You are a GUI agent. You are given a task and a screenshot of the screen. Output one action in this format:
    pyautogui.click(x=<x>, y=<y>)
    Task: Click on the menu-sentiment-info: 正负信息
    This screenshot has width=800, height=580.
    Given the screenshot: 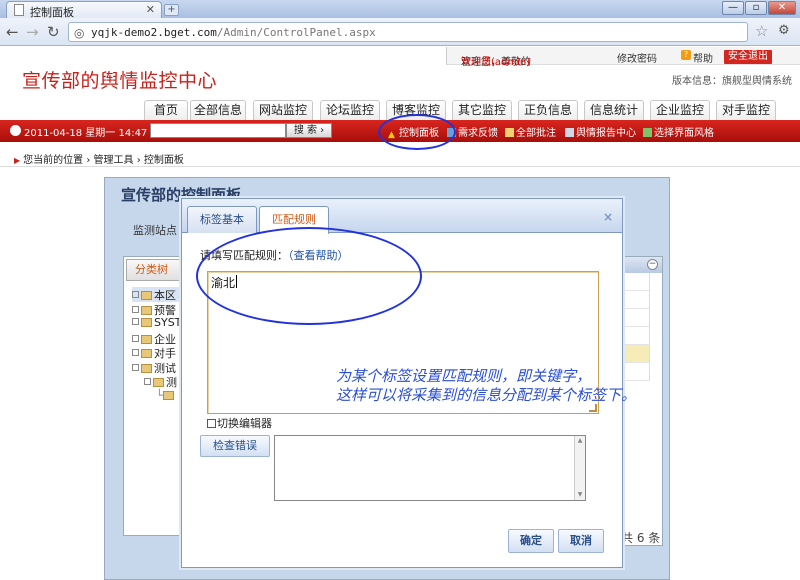 What is the action you would take?
    pyautogui.click(x=548, y=110)
    